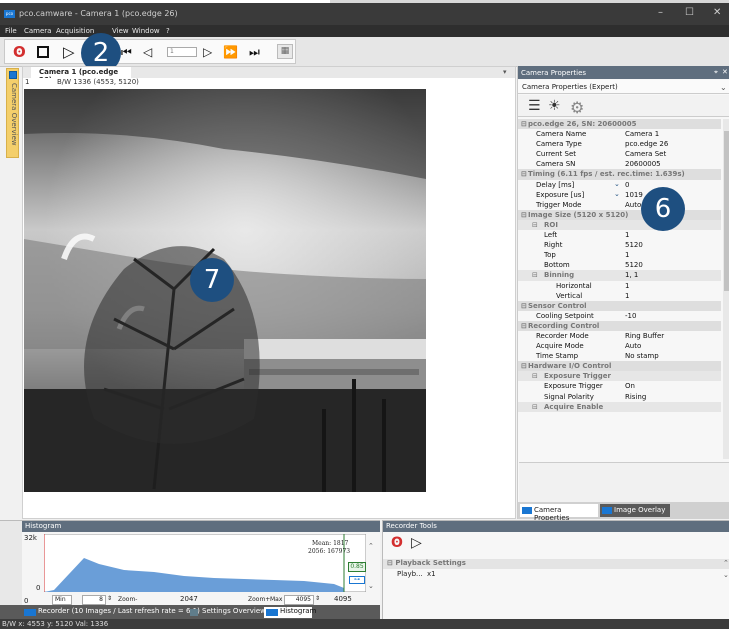 This screenshot has width=729, height=629. What do you see at coordinates (556, 575) in the screenshot?
I see `playback-row: Playb... x1` at bounding box center [556, 575].